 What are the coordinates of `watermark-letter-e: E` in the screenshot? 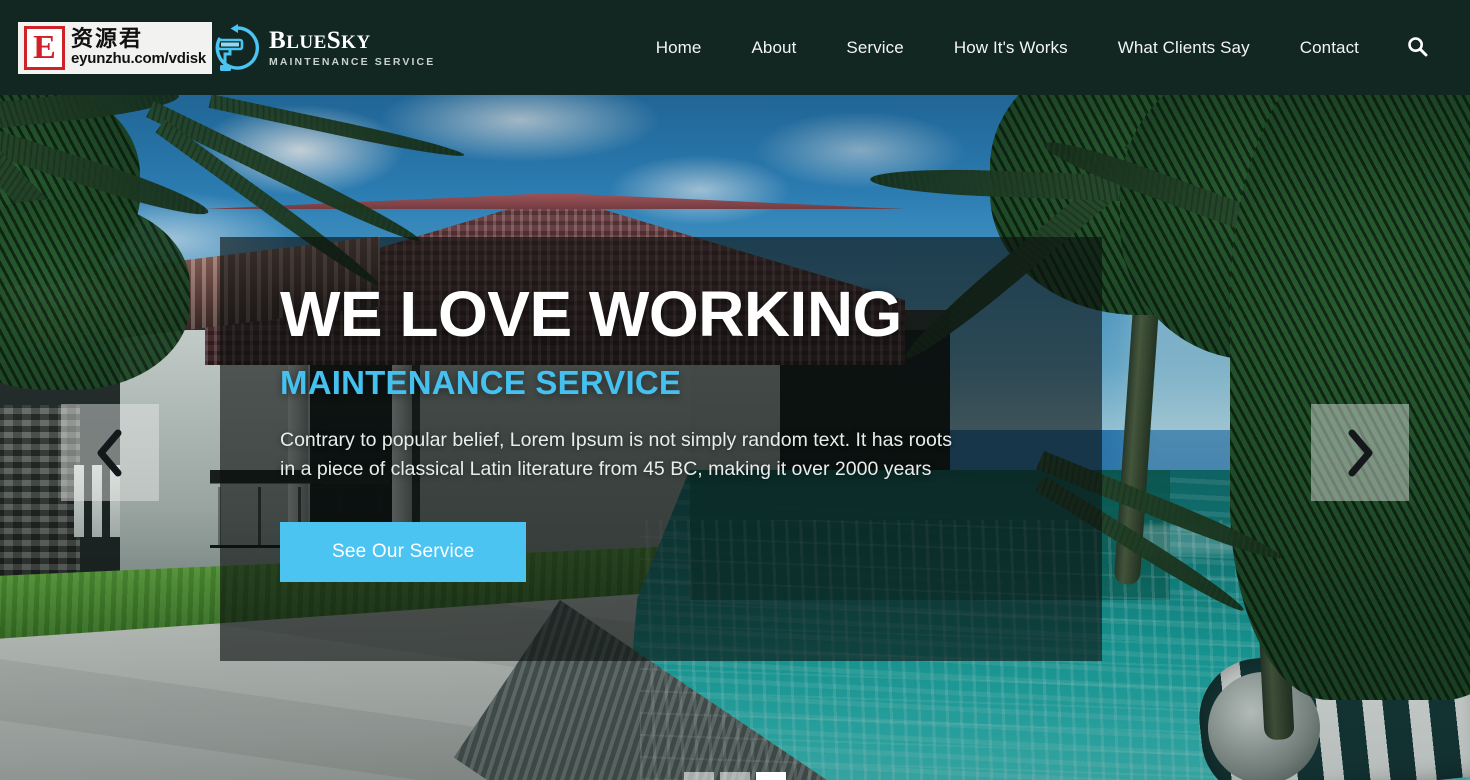 It's located at (45, 47).